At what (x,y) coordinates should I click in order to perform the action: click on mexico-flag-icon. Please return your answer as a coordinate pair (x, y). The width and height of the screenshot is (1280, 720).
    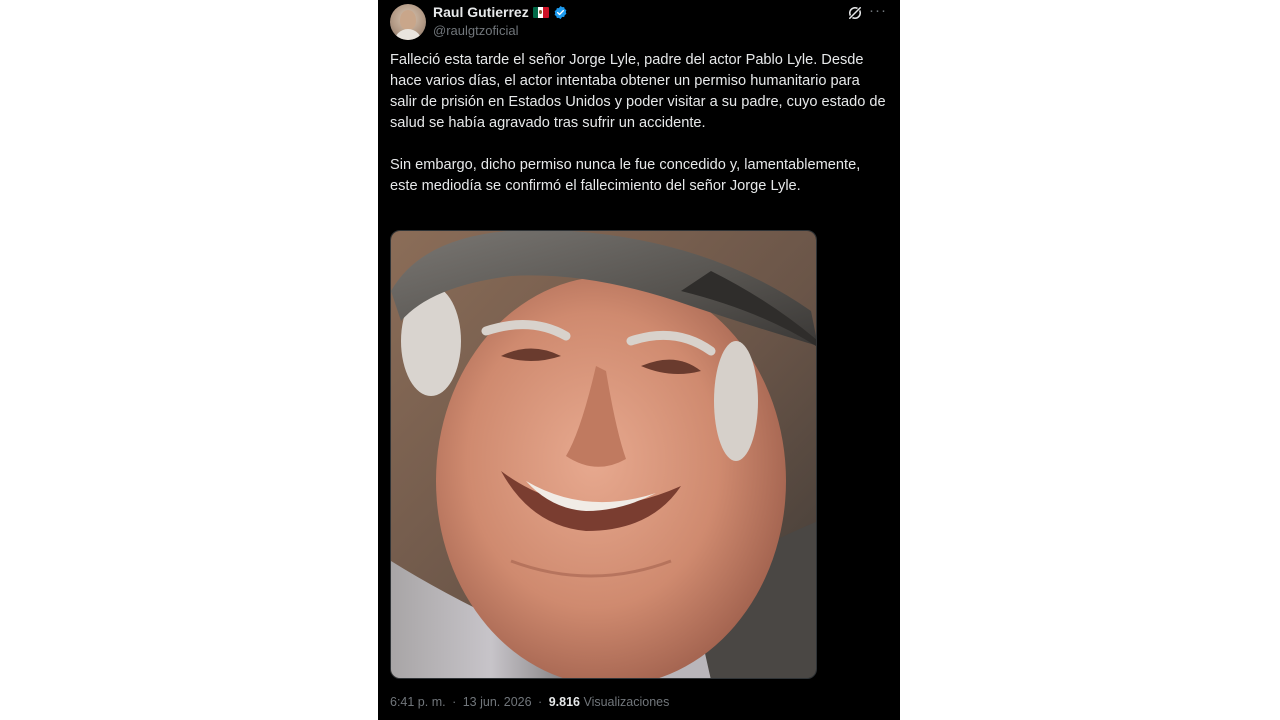
    Looking at the image, I should click on (540, 12).